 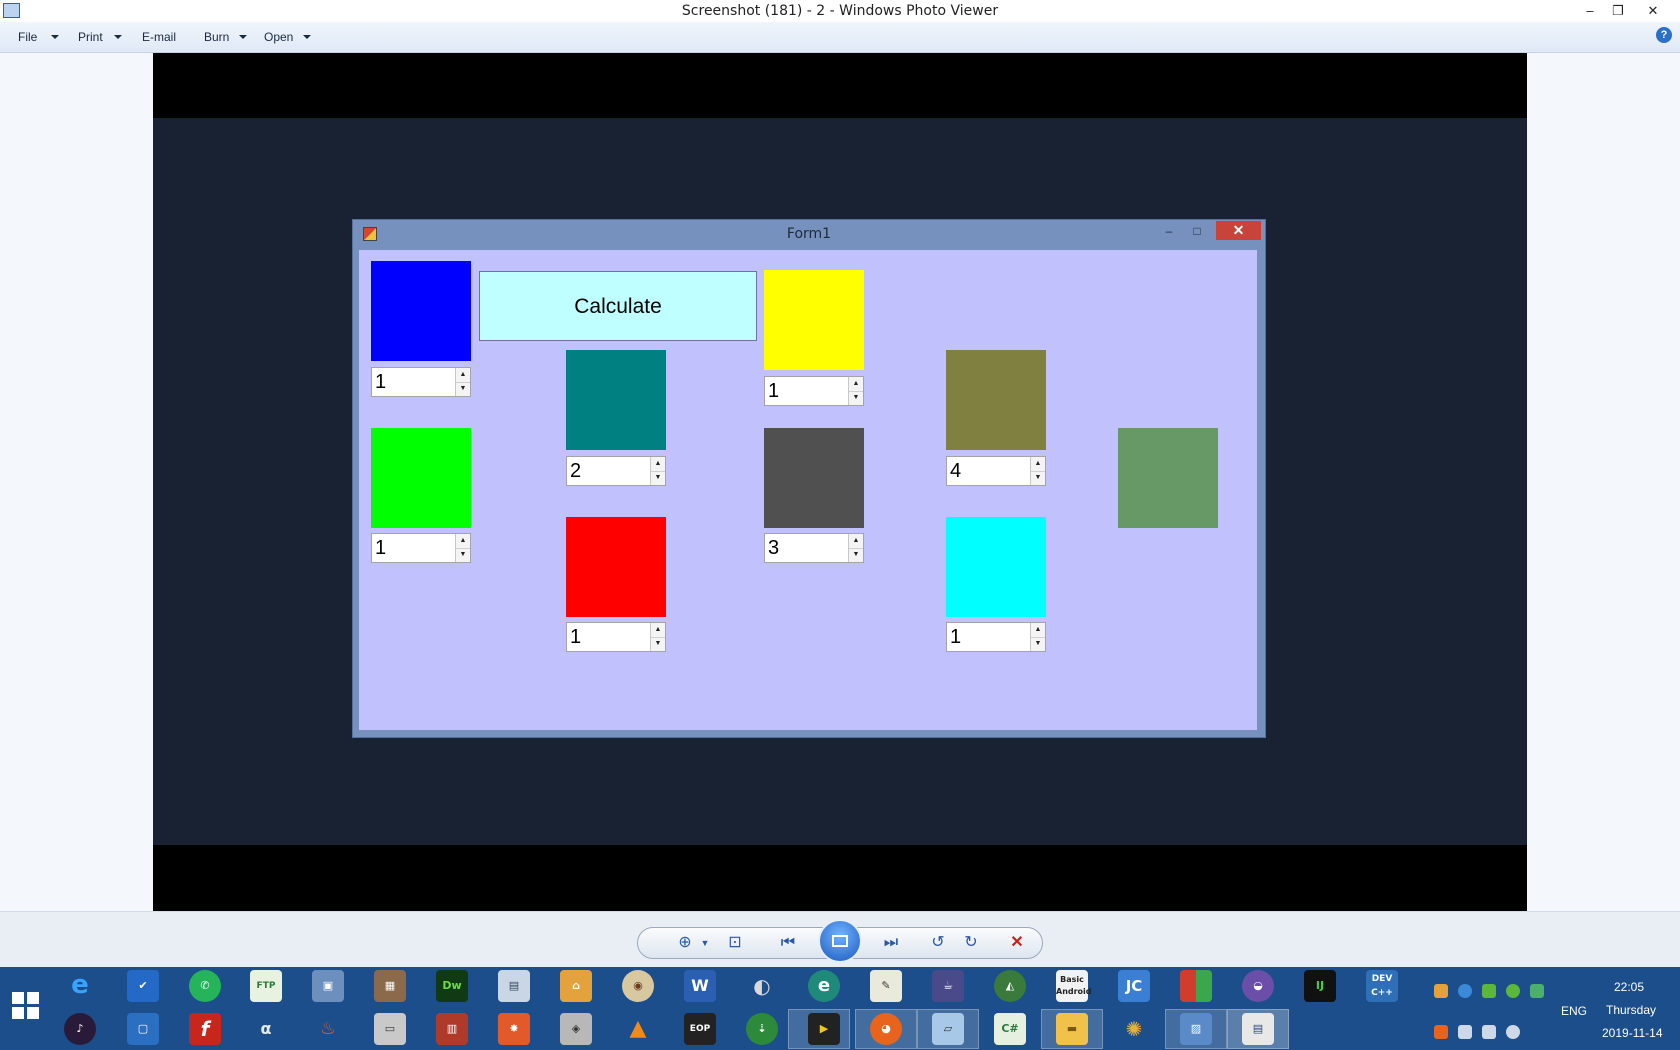 I want to click on film-icon: ▦, so click(x=390, y=986).